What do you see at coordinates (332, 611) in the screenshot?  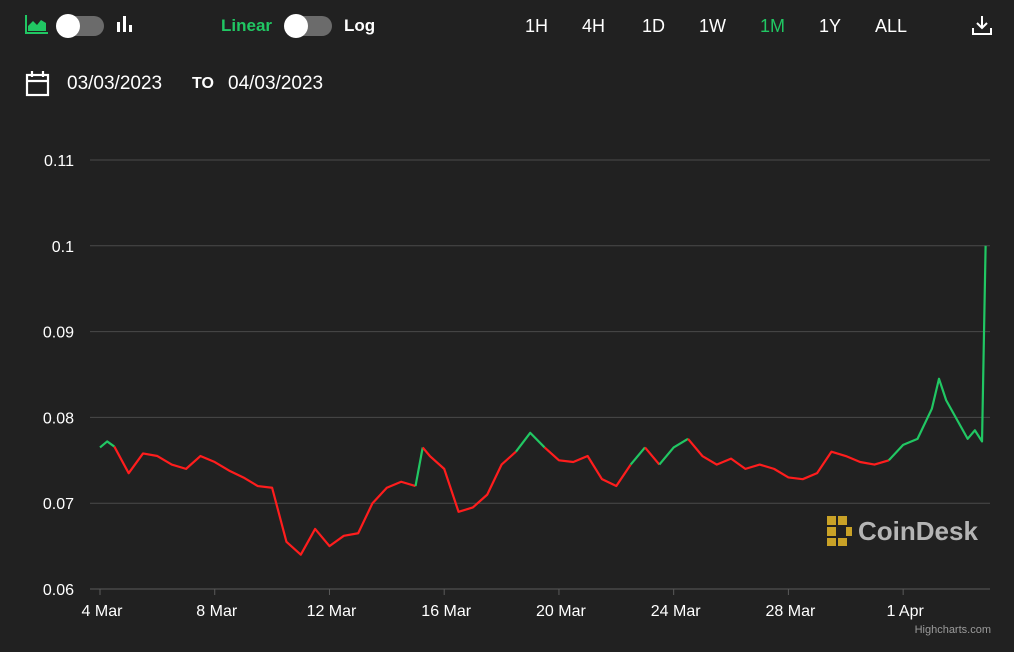 I see `x-tick-label: 12 Mar` at bounding box center [332, 611].